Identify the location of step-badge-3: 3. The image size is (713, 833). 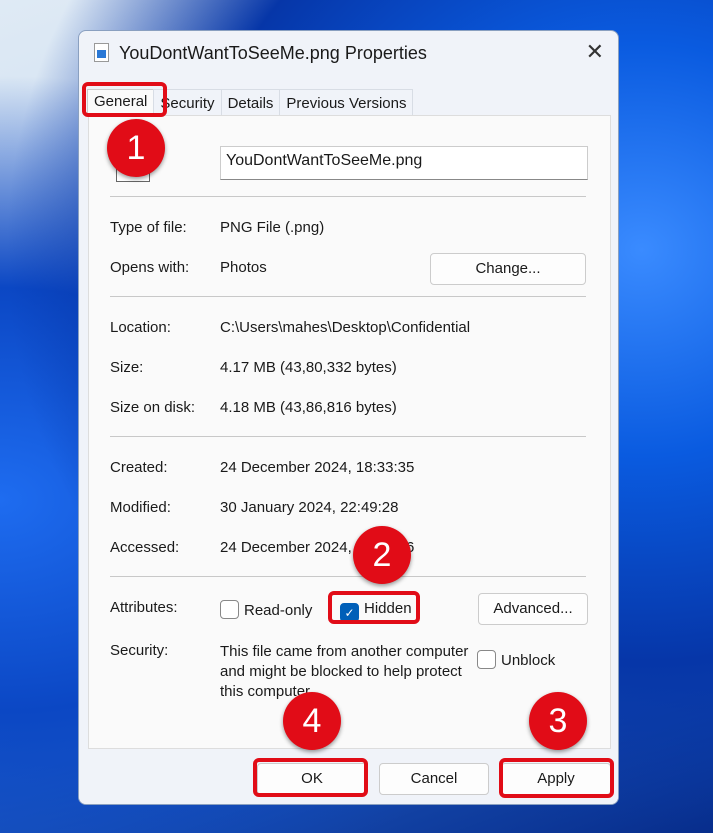
(558, 721).